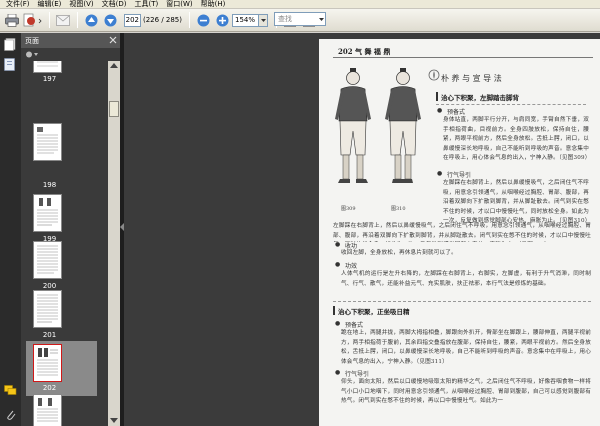  I want to click on print-button, so click(12, 20).